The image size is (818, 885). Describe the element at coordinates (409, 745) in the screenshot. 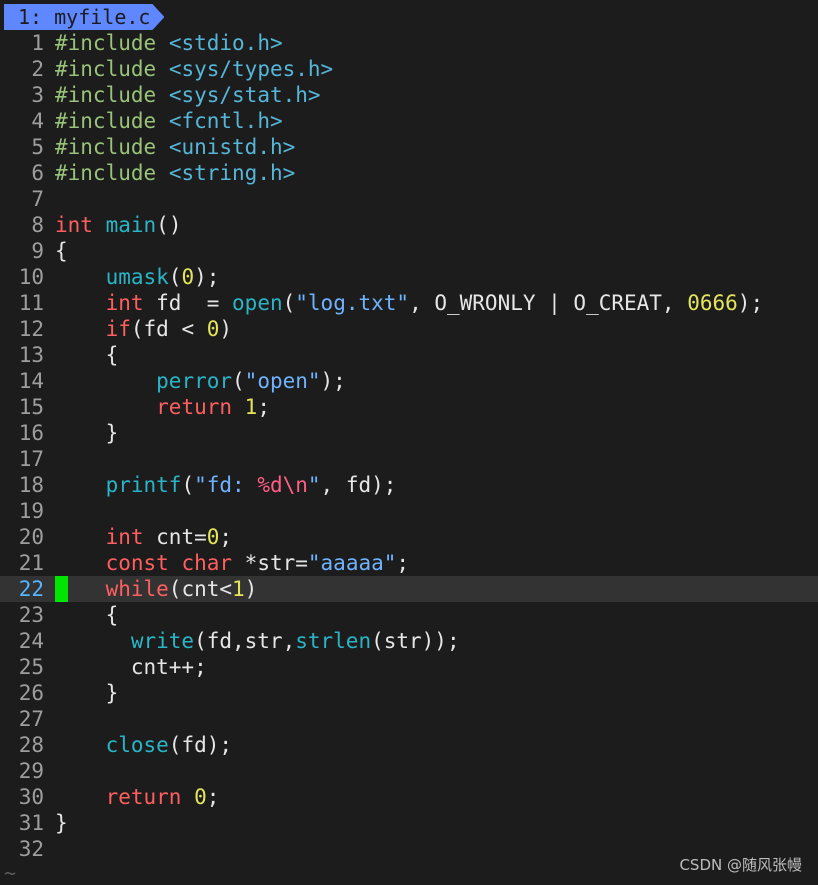

I see `code-line: 28 close(fd);` at that location.